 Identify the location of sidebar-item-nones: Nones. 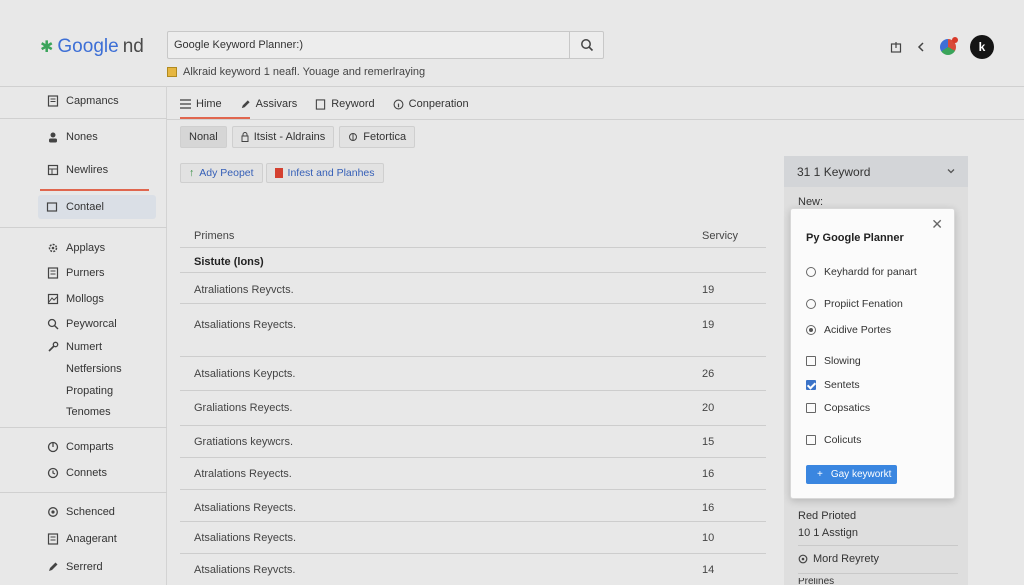
(83, 137).